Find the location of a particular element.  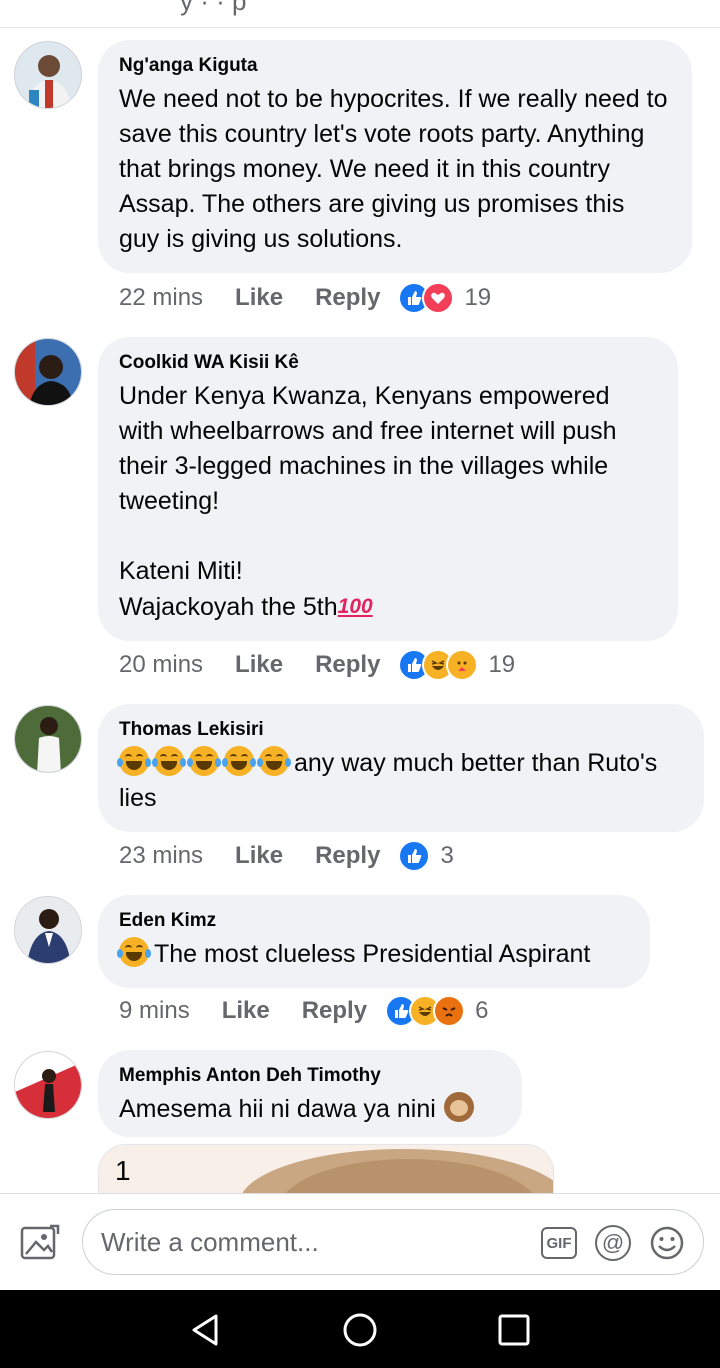

comment-input: Write a comment... GIF @ is located at coordinates (393, 1242).